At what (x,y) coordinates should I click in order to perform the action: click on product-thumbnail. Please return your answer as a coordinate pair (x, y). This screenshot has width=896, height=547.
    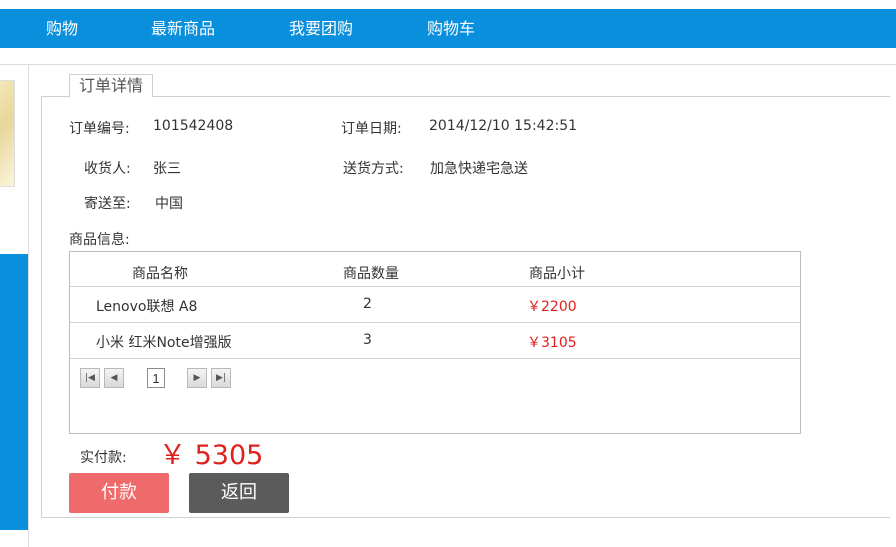
    Looking at the image, I should click on (7, 133).